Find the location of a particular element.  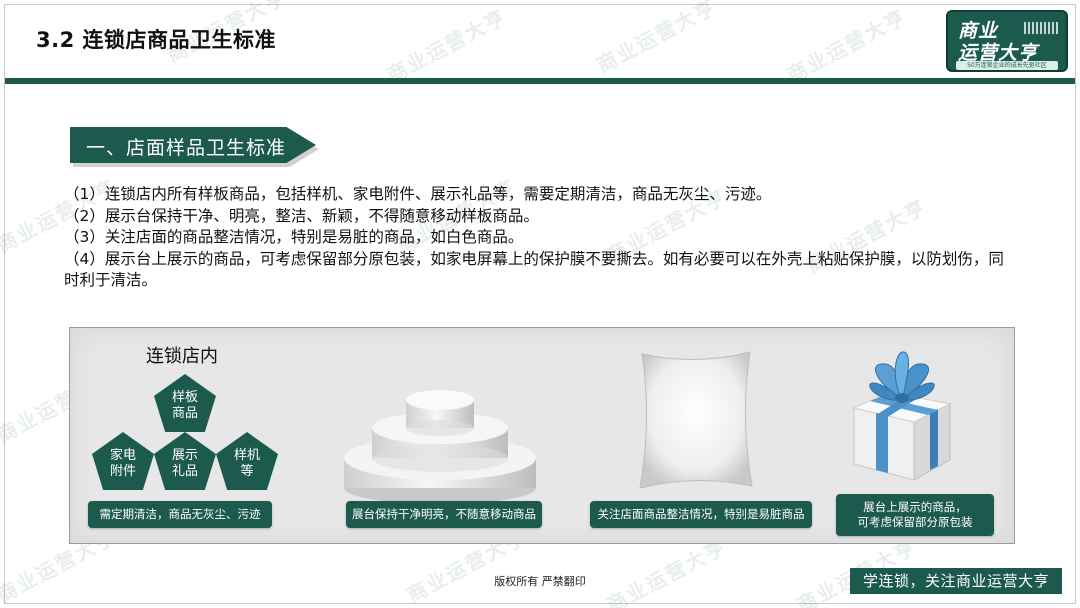

pillow-image is located at coordinates (696, 420).